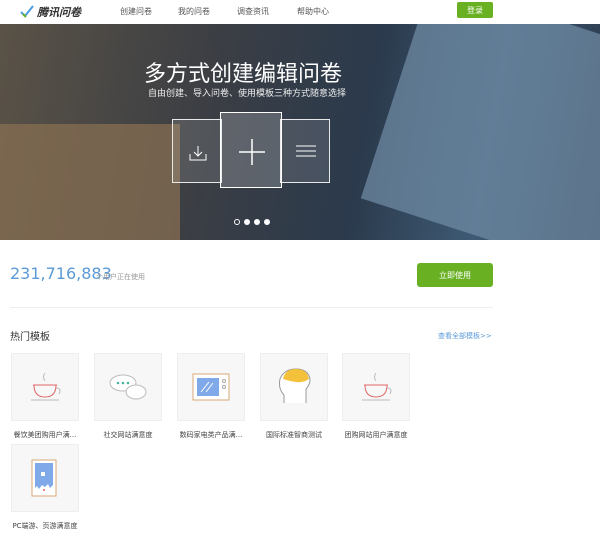 The width and height of the screenshot is (600, 536). I want to click on carousel-dots, so click(252, 222).